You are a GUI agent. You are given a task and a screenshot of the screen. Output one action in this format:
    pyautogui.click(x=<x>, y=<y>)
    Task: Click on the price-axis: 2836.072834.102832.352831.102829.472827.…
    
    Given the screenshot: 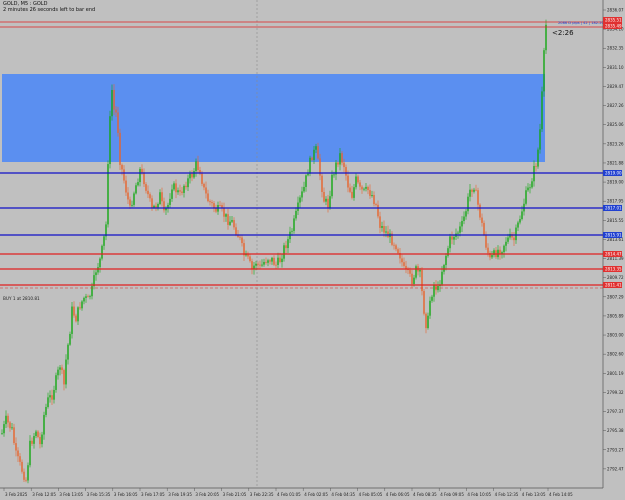 What is the action you would take?
    pyautogui.click(x=613, y=240)
    